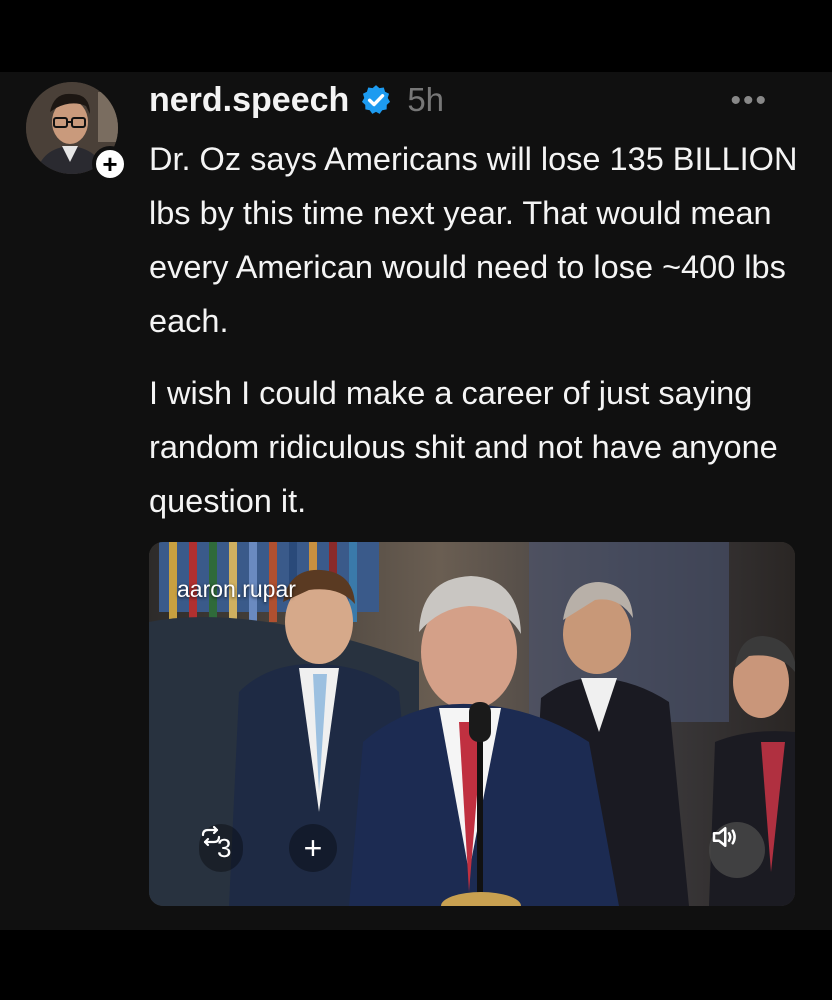 The height and width of the screenshot is (1000, 832). I want to click on follow-button: +, so click(110, 164).